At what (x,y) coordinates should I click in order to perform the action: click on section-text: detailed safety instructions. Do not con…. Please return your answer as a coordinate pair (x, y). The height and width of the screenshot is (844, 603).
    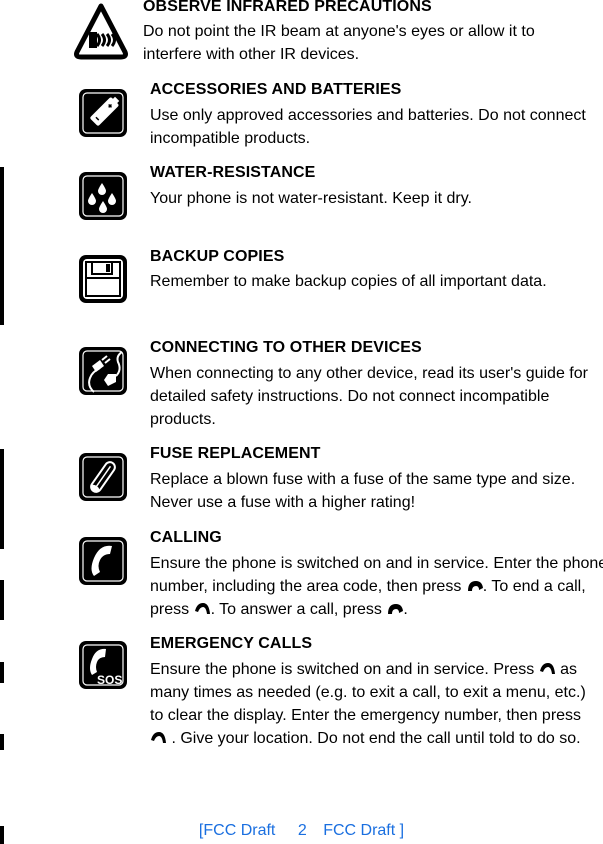
    Looking at the image, I should click on (350, 396).